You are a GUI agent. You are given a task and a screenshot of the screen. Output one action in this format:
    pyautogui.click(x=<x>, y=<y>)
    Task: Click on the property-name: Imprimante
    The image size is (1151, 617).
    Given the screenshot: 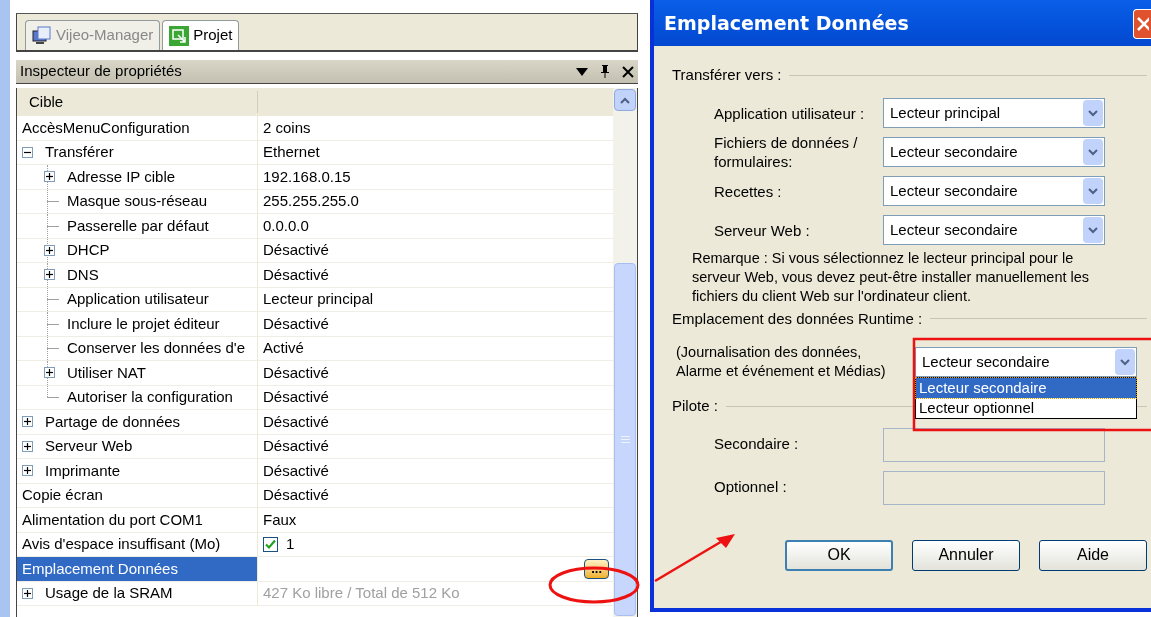 What is the action you would take?
    pyautogui.click(x=83, y=470)
    